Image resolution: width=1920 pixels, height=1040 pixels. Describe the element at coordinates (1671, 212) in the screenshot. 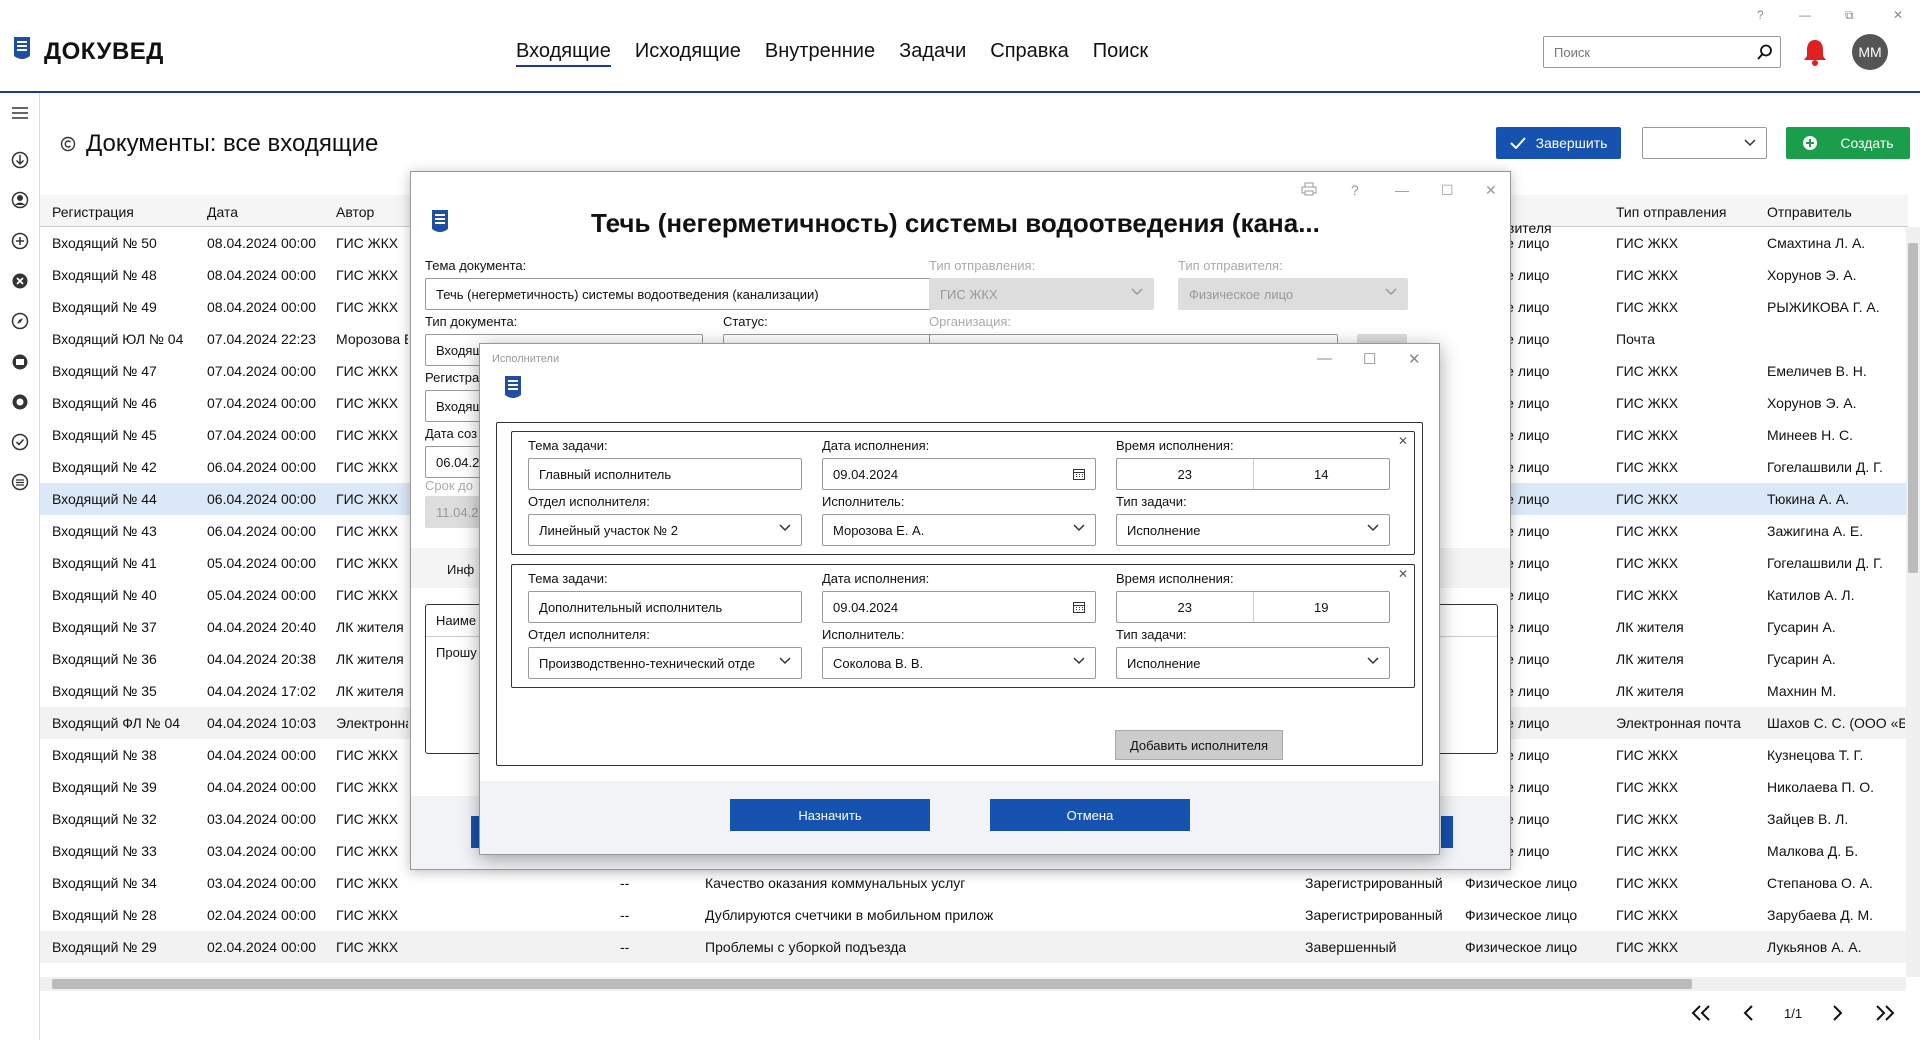

I see `column-send-type: Тип отправления` at that location.